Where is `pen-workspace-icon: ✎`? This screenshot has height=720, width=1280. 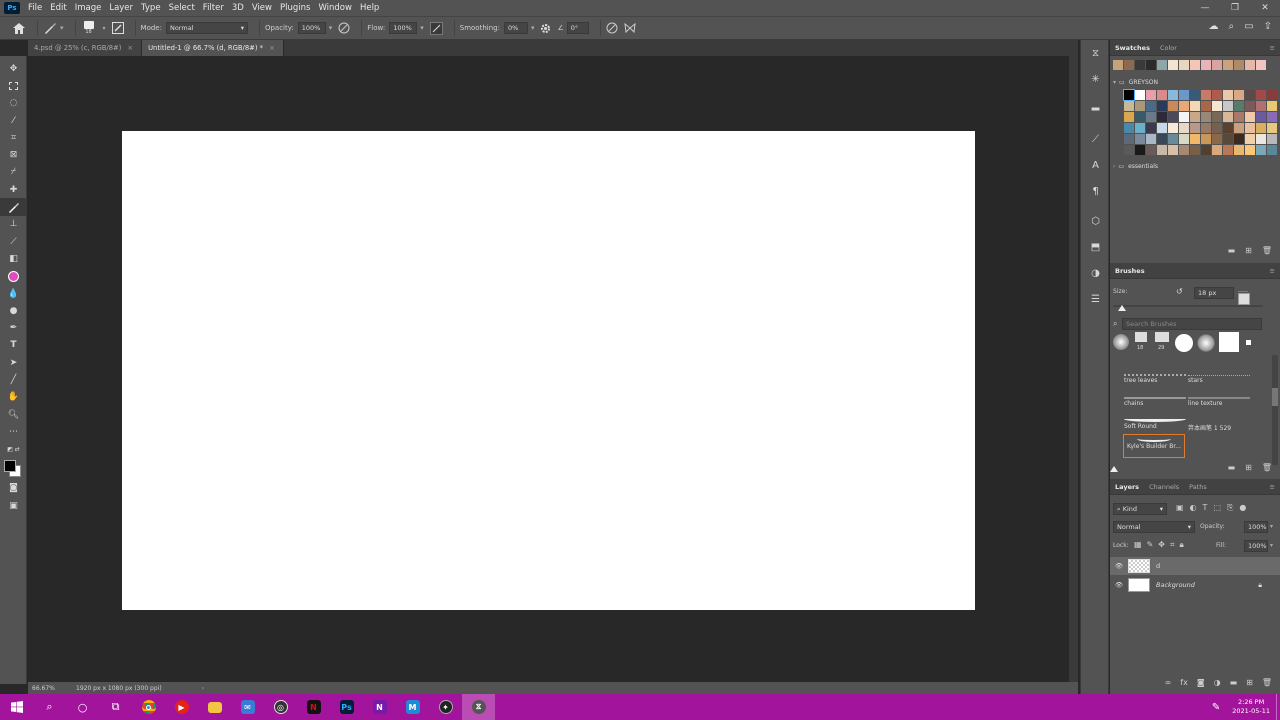
pen-workspace-icon: ✎ is located at coordinates (1216, 707).